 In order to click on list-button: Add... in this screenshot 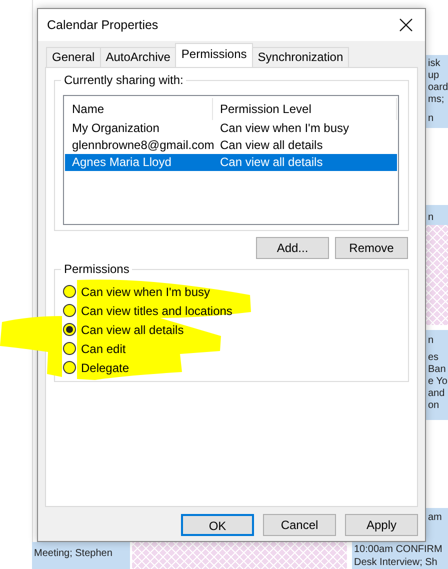, I will do `click(292, 248)`.